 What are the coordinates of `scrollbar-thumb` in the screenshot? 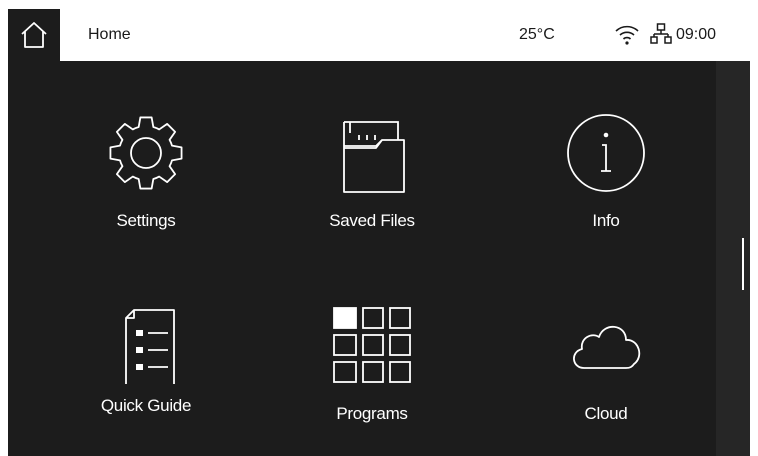 It's located at (743, 264).